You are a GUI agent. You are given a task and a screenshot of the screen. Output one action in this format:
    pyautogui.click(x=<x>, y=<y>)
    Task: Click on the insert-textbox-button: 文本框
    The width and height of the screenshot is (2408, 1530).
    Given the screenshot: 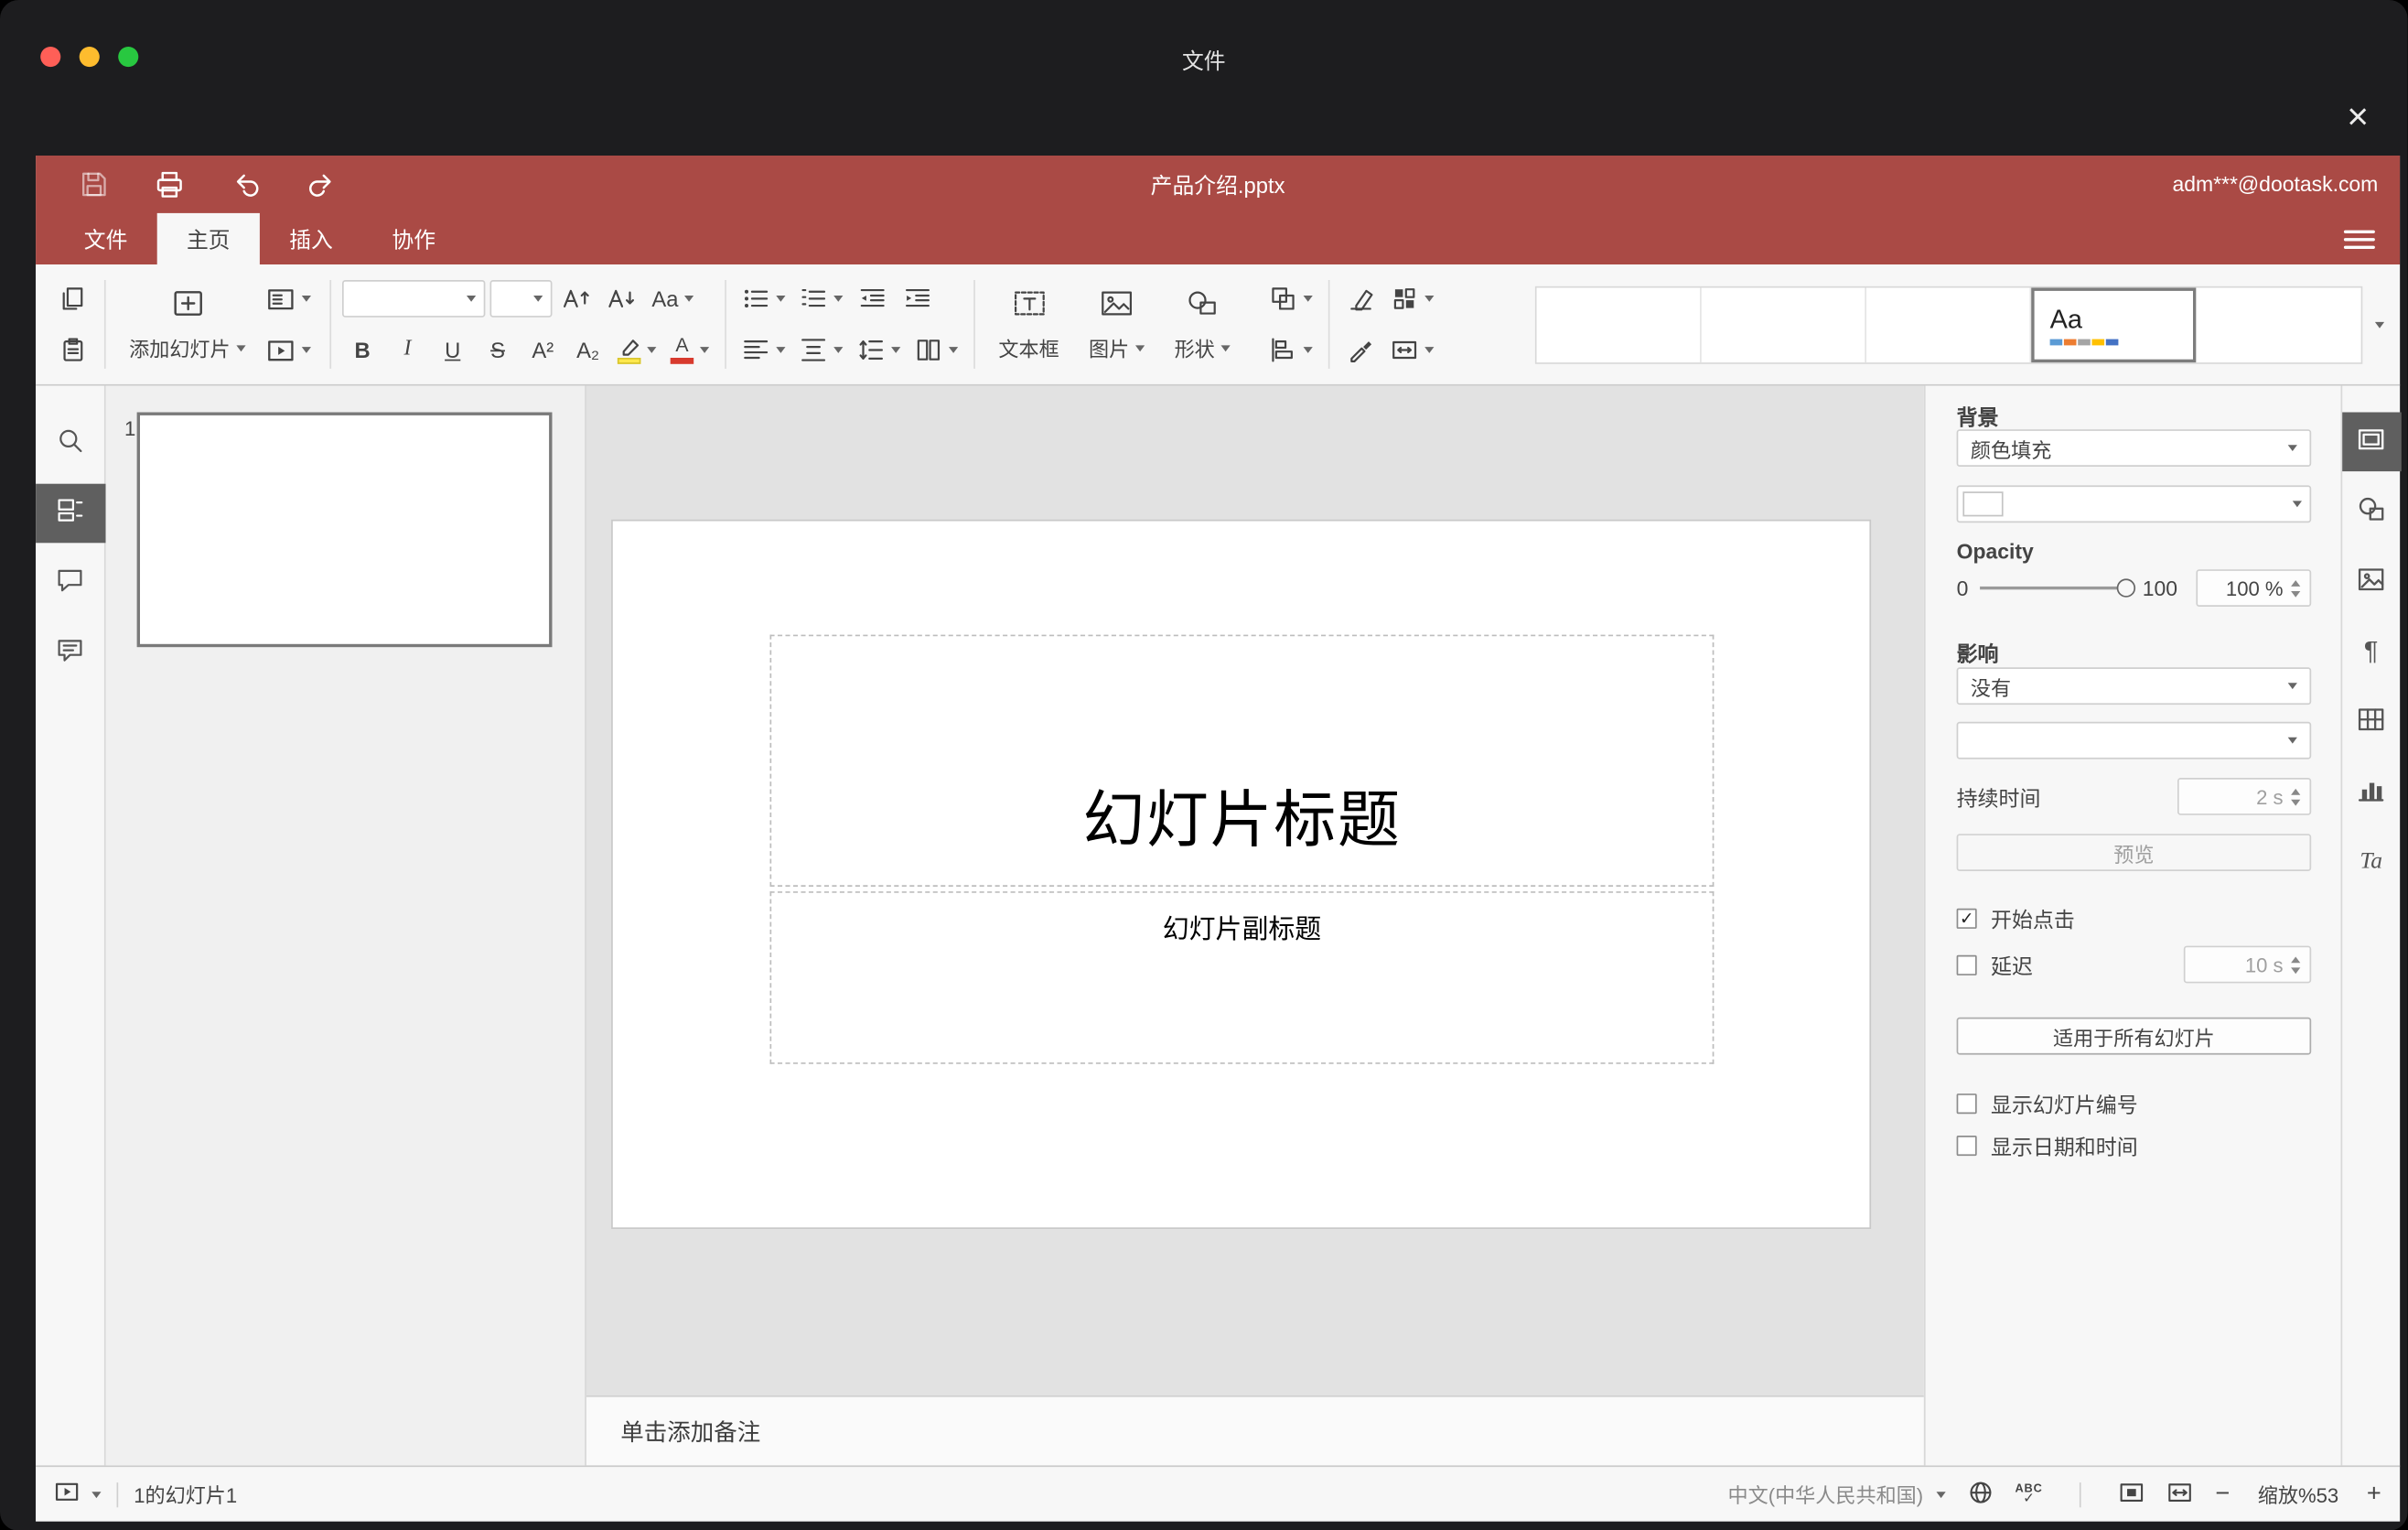 What is the action you would take?
    pyautogui.click(x=1029, y=324)
    